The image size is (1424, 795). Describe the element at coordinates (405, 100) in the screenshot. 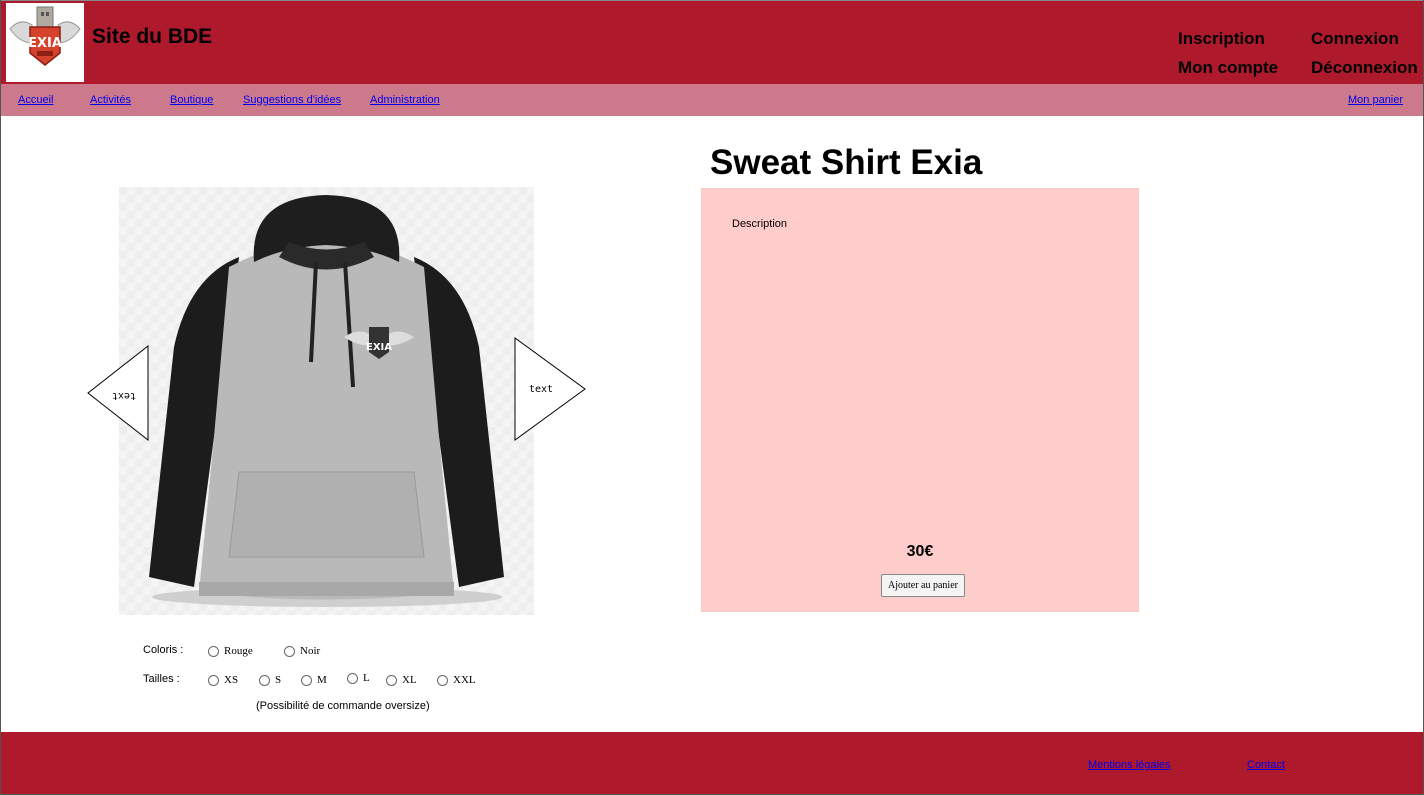

I see `nav-item-administration: Administration` at that location.